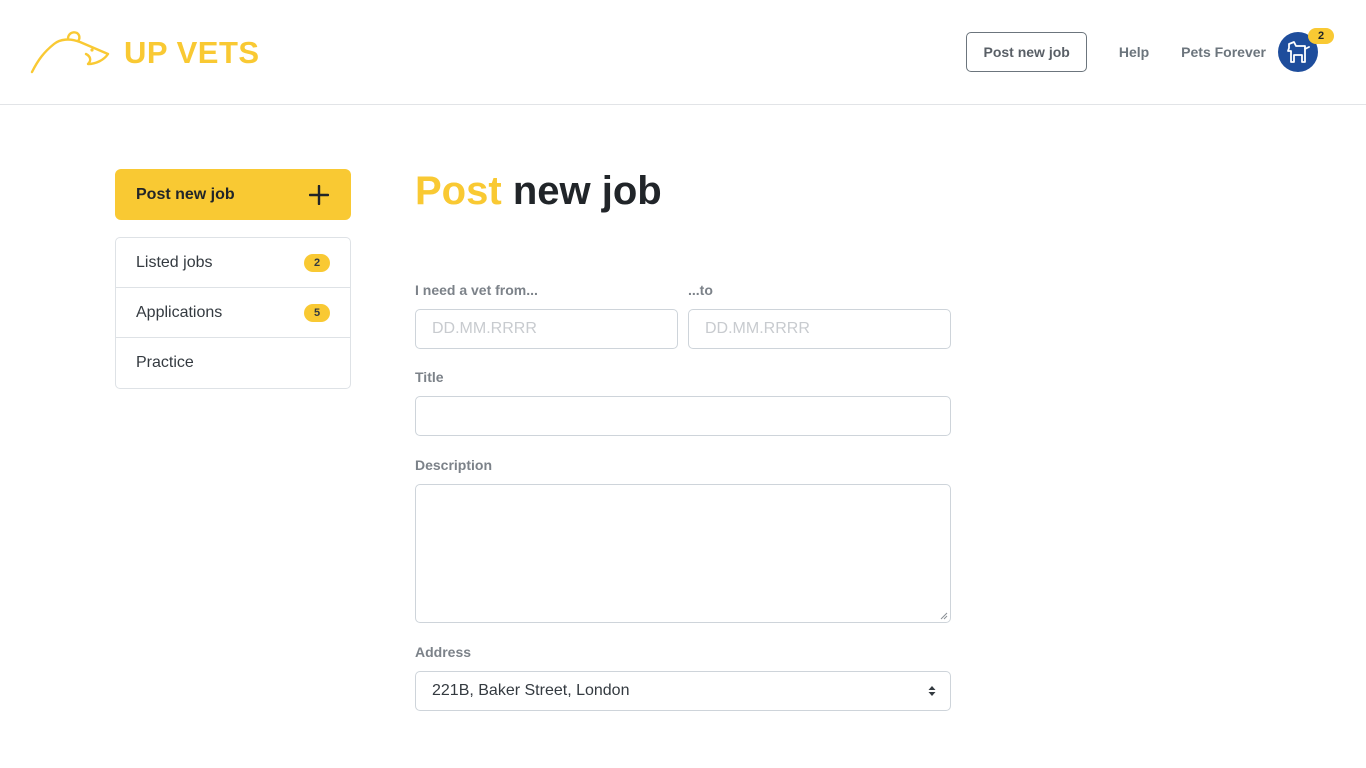 Image resolution: width=1366 pixels, height=768 pixels. I want to click on sidebar-item-applications: Applications 5, so click(233, 313).